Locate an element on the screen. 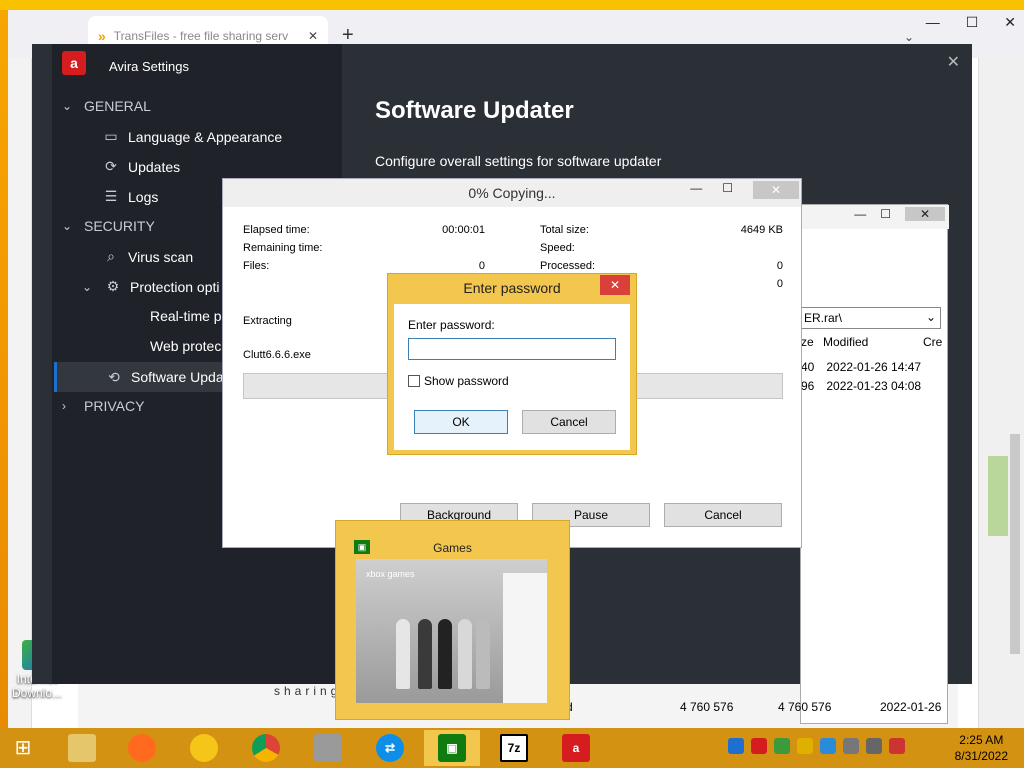  speed-label: Speed: is located at coordinates (557, 248).